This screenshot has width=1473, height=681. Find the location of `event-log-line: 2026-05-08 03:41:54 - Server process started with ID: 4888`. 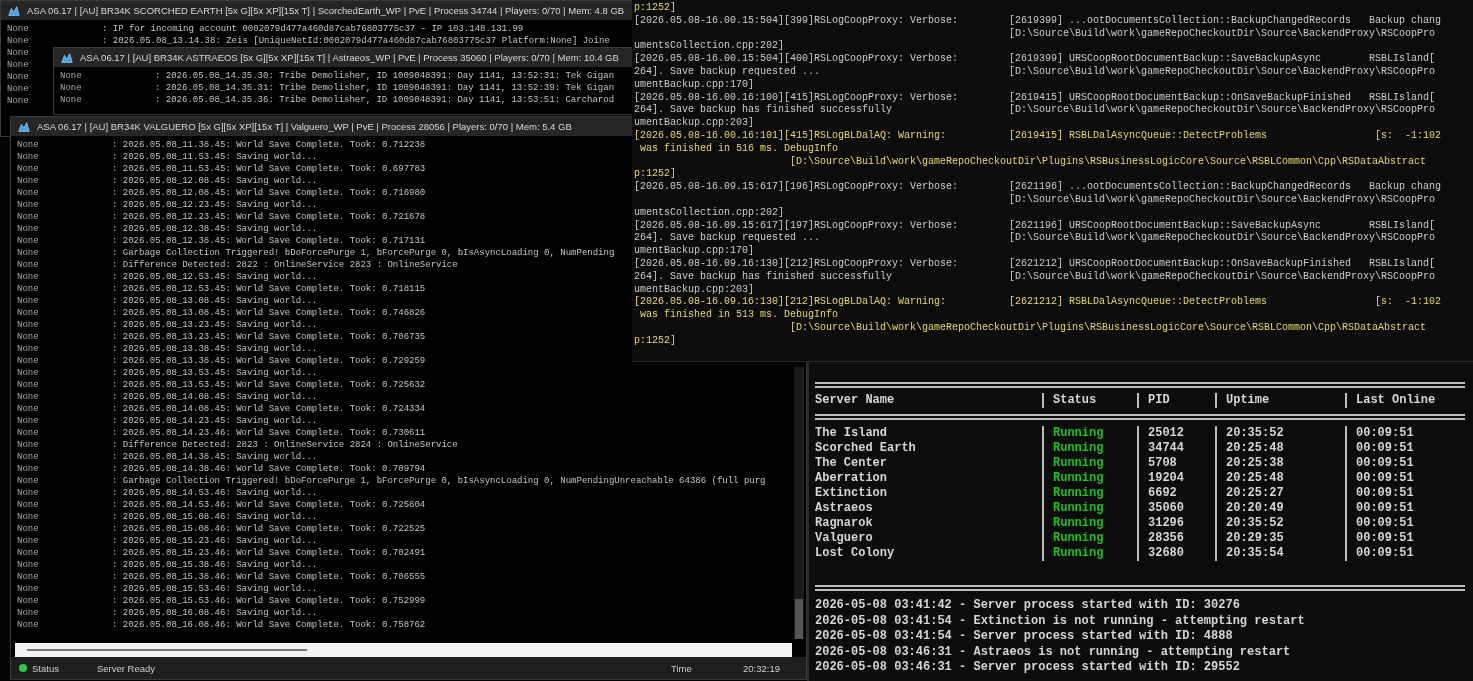

event-log-line: 2026-05-08 03:41:54 - Server process started with ID: 4888 is located at coordinates (1024, 637).